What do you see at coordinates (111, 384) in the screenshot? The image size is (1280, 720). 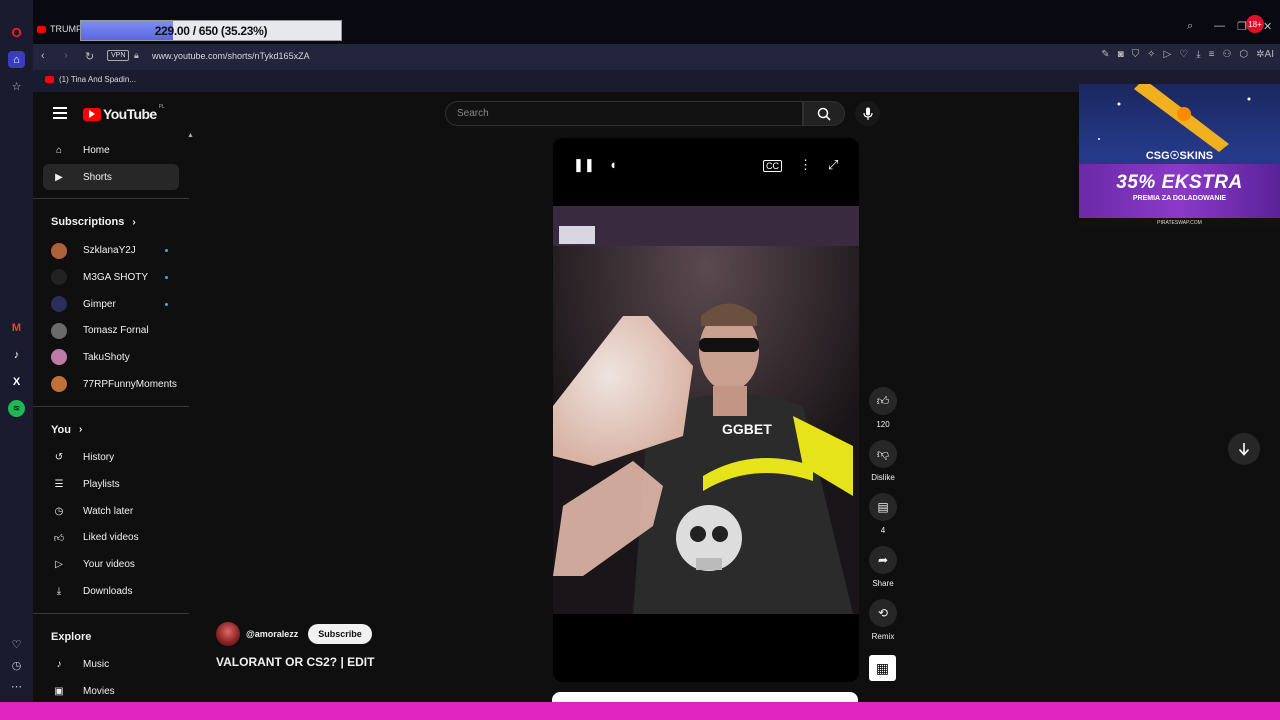 I see `subscription-item: 77RPFunnyMoments` at bounding box center [111, 384].